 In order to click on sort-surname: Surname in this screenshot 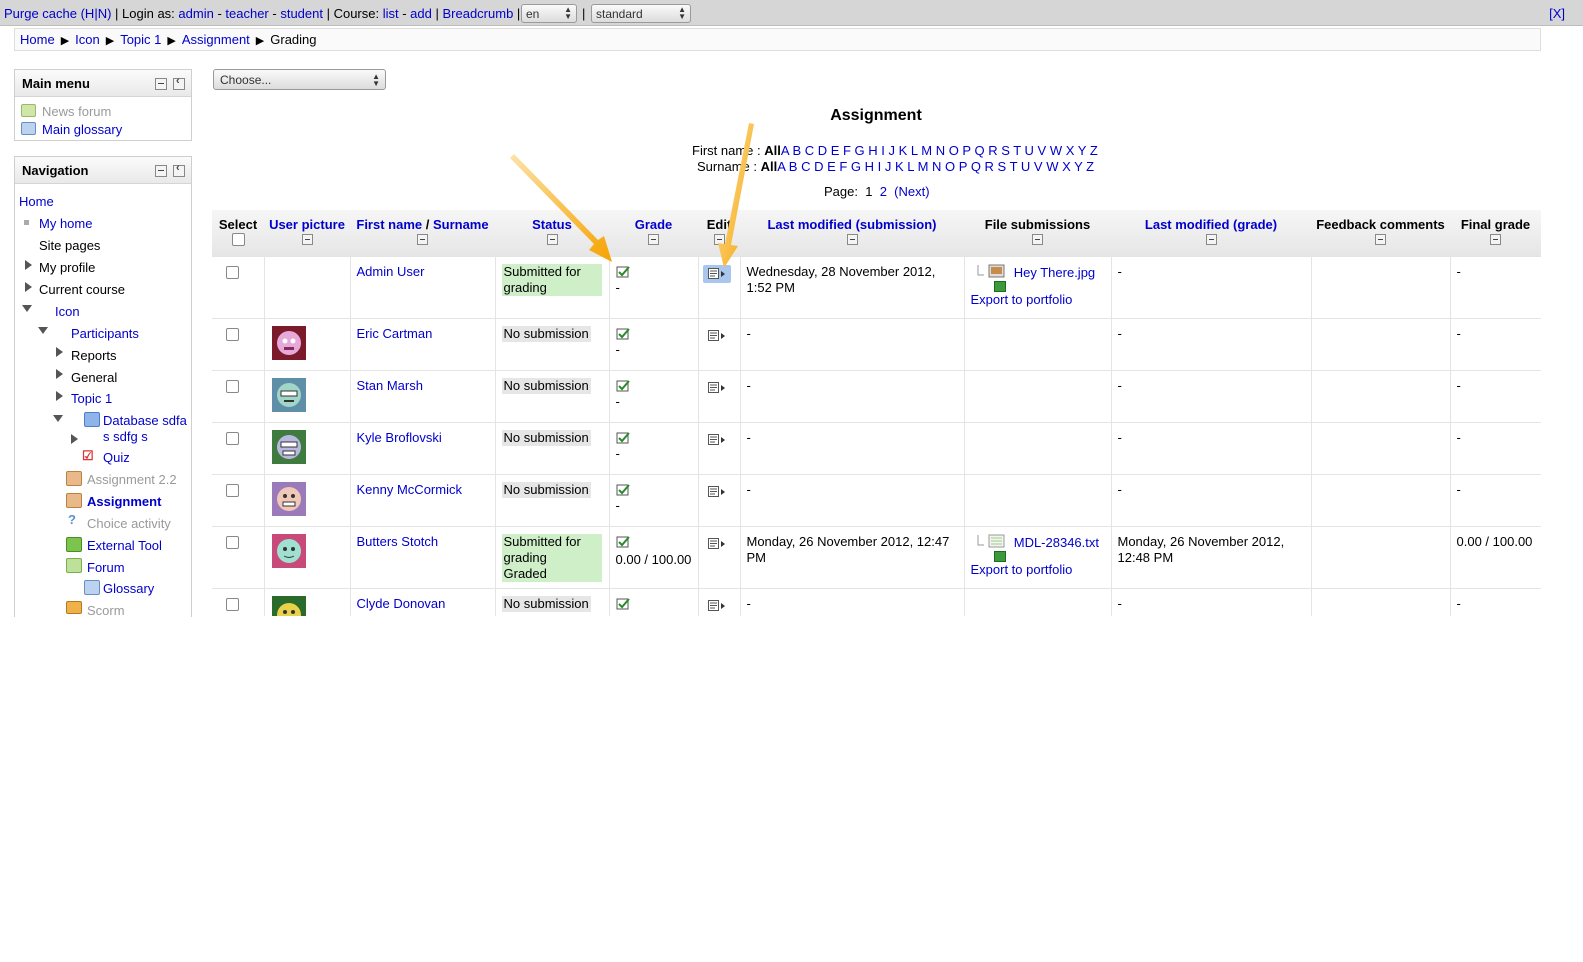, I will do `click(461, 224)`.